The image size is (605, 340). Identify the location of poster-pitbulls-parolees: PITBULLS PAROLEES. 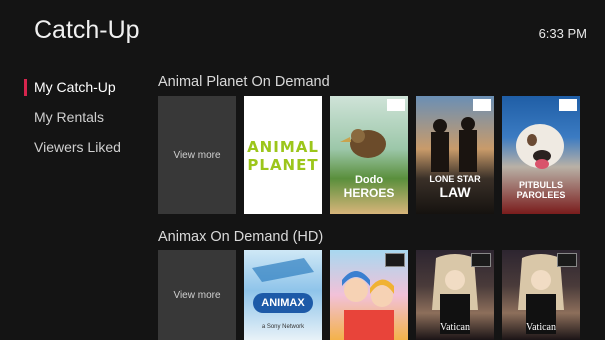
(541, 155).